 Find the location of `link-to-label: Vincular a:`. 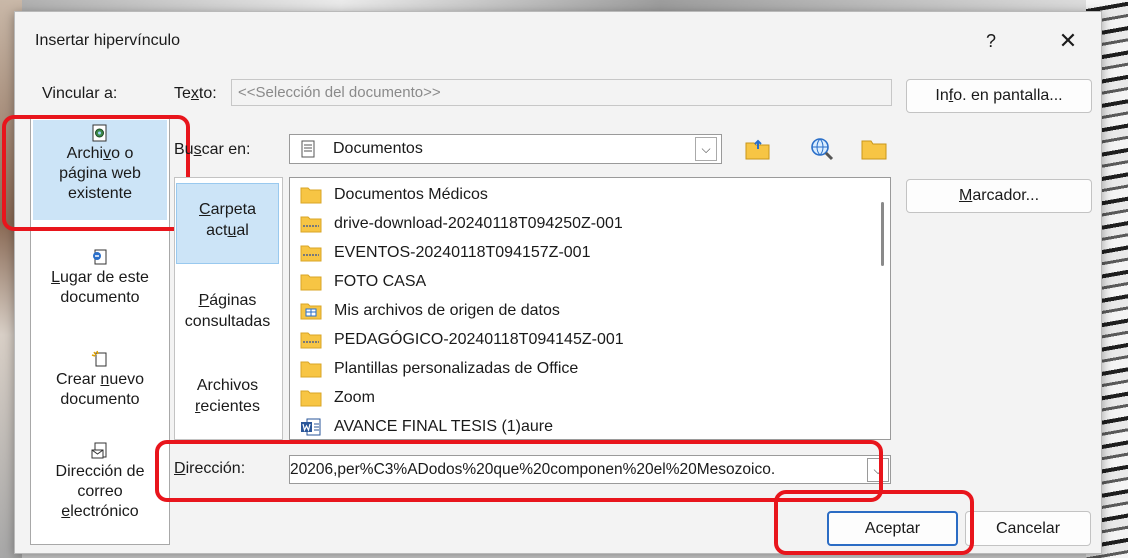

link-to-label: Vincular a: is located at coordinates (80, 93).